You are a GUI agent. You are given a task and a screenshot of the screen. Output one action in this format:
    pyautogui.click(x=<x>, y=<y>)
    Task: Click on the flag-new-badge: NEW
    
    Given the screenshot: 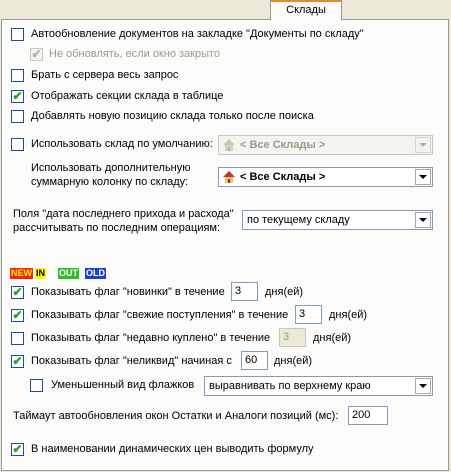 What is the action you would take?
    pyautogui.click(x=21, y=273)
    